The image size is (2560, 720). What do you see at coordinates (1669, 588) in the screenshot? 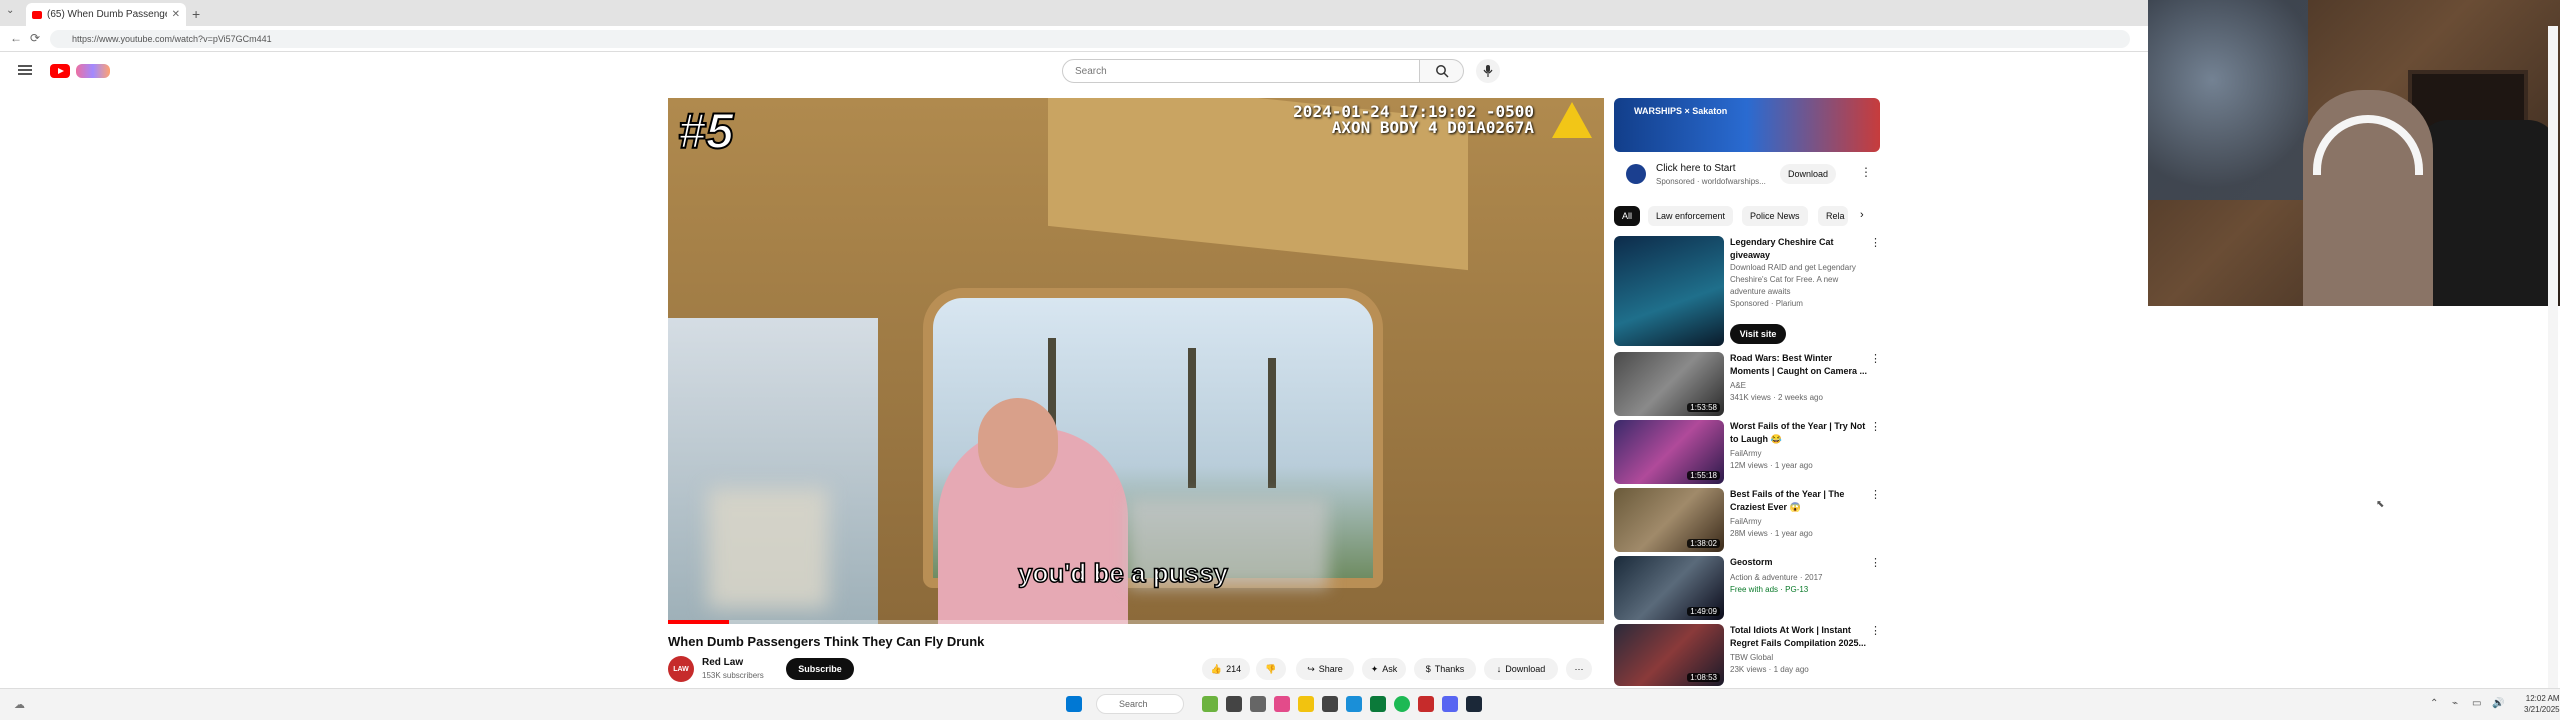
I see `recommended-thumbnail: 1:49:09` at bounding box center [1669, 588].